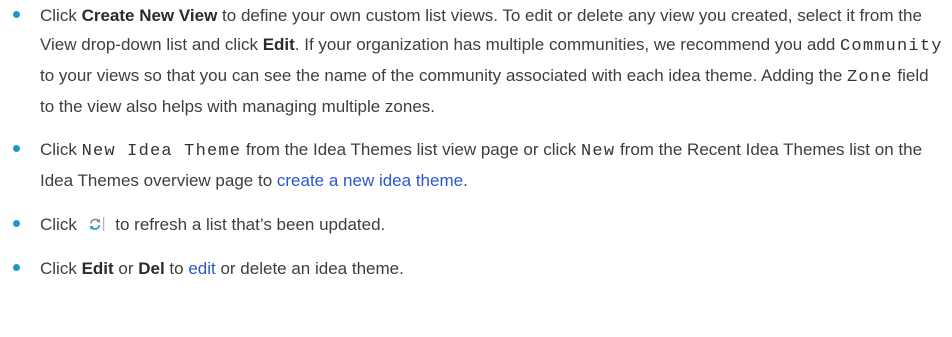 This screenshot has height=337, width=952. Describe the element at coordinates (870, 77) in the screenshot. I see `zone-field-name: Zone` at that location.